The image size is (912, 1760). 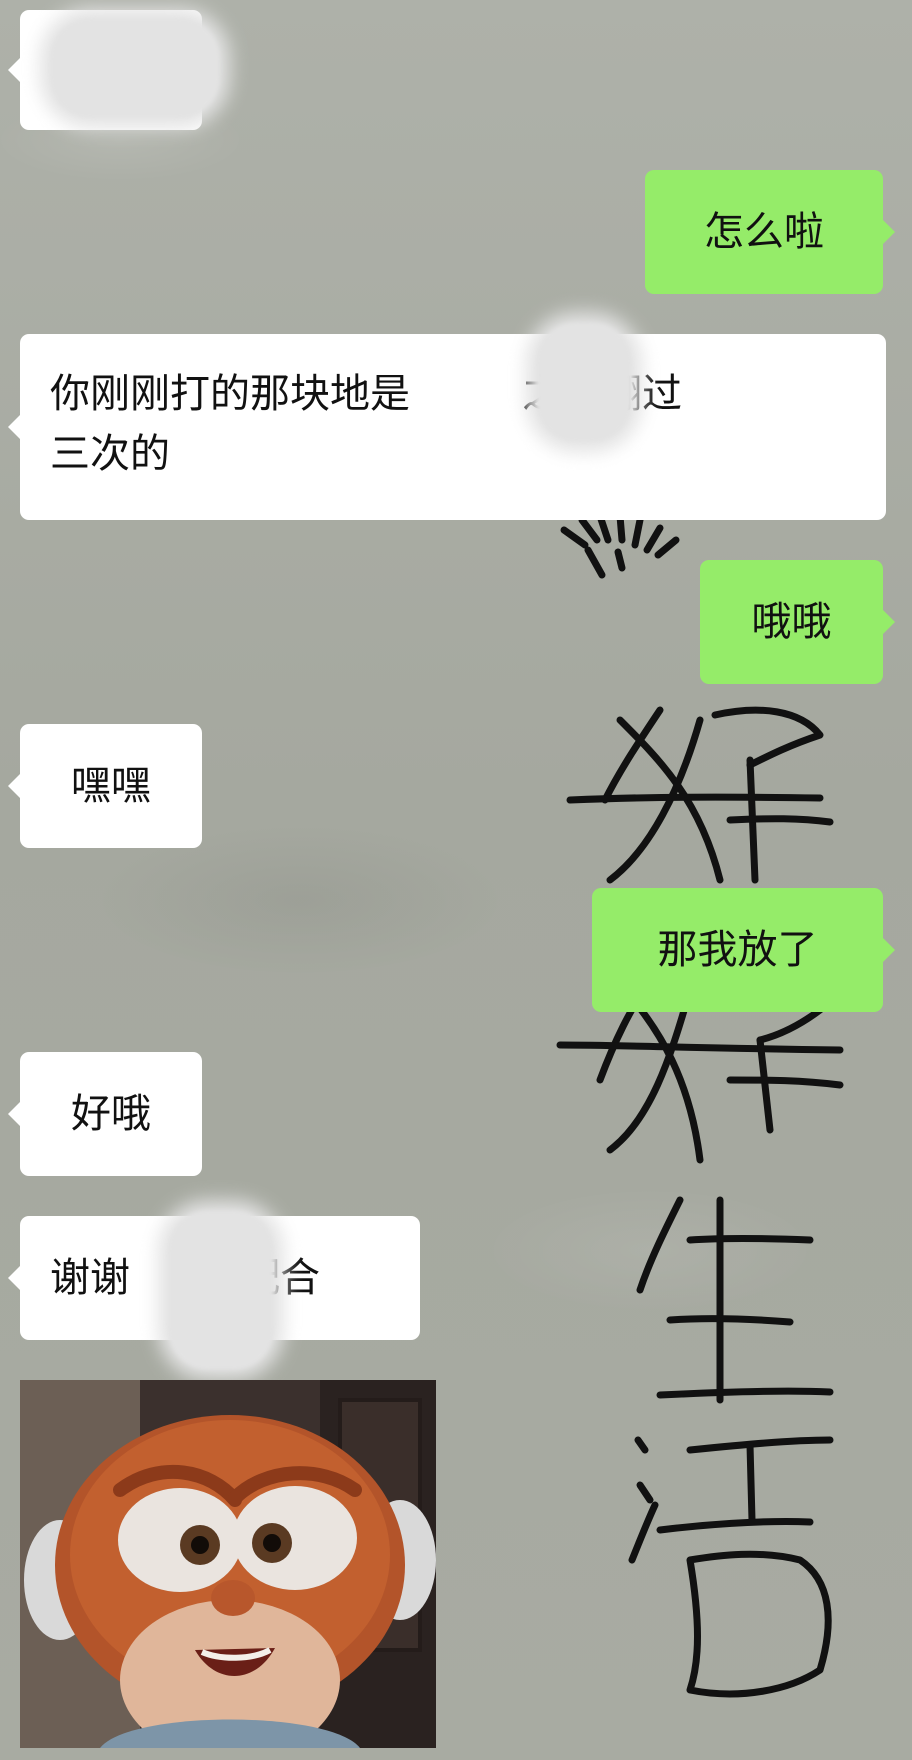 I want to click on message-bubble: 怎么啦, so click(x=770, y=232).